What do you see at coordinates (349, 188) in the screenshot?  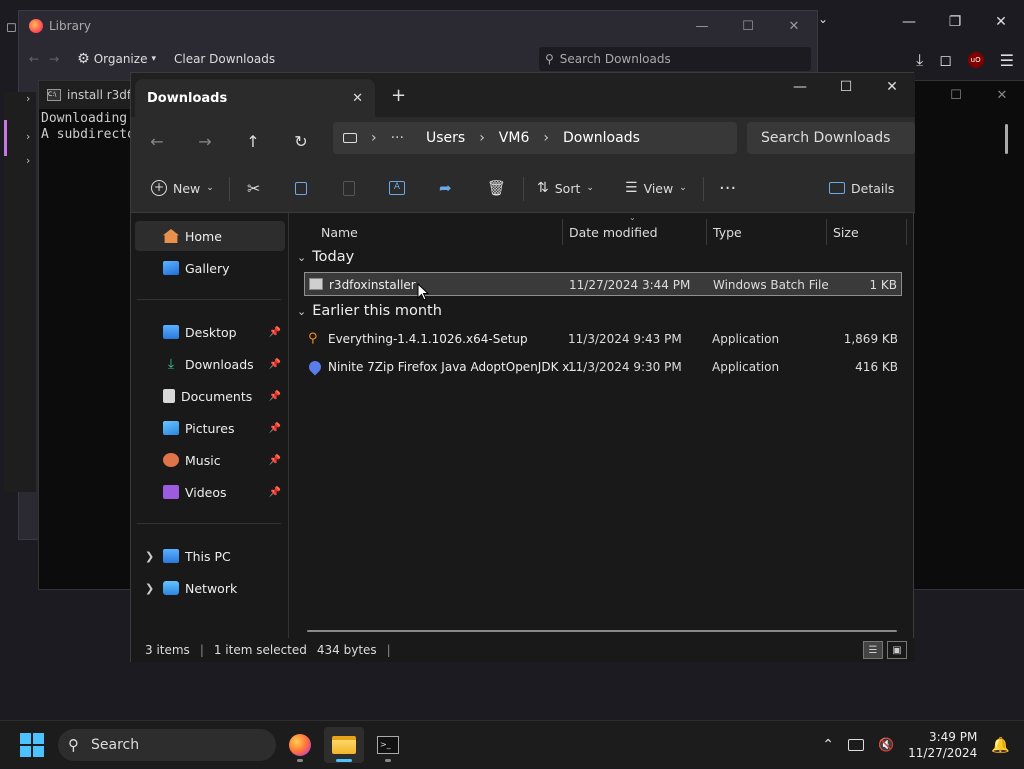 I see `paste-button` at bounding box center [349, 188].